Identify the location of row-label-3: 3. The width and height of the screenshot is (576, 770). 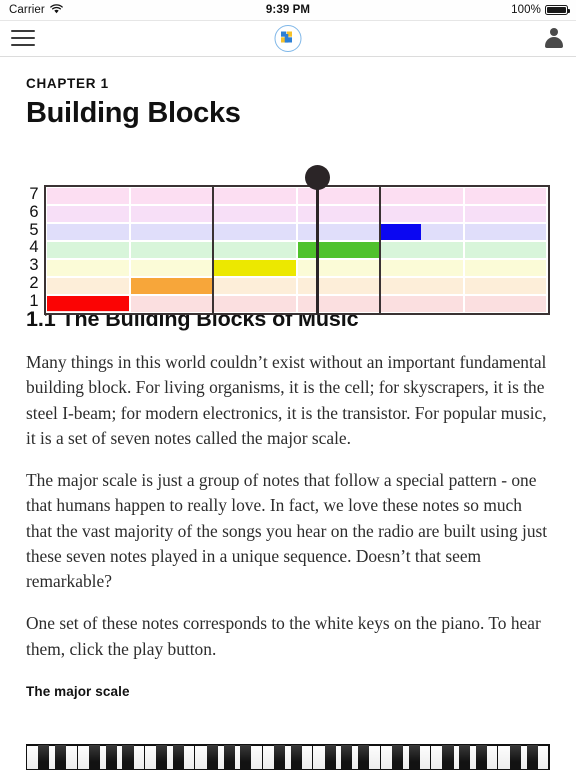
(34, 265).